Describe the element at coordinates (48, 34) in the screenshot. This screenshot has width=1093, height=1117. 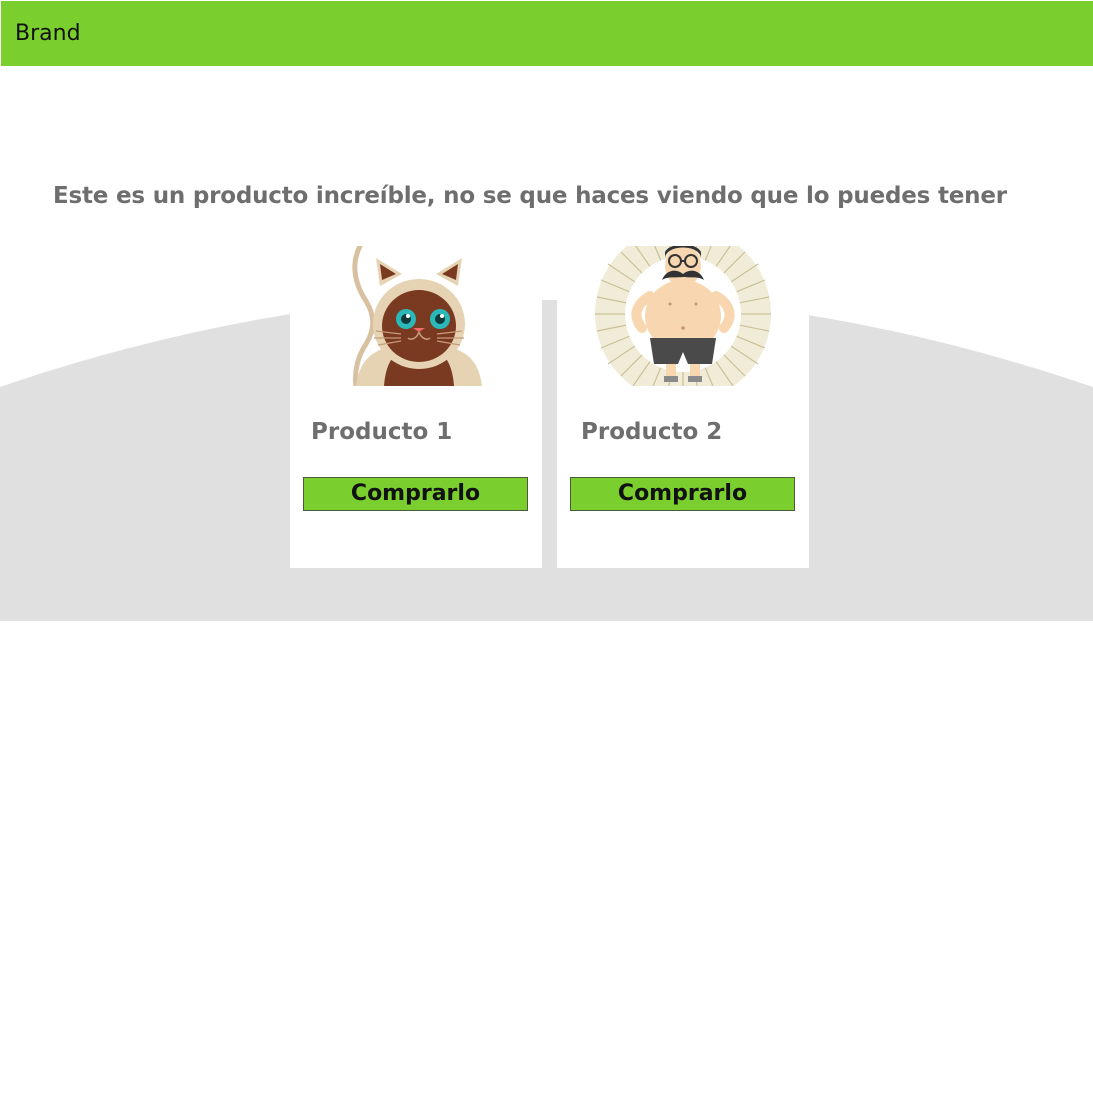
I see `brand-link: Brand` at that location.